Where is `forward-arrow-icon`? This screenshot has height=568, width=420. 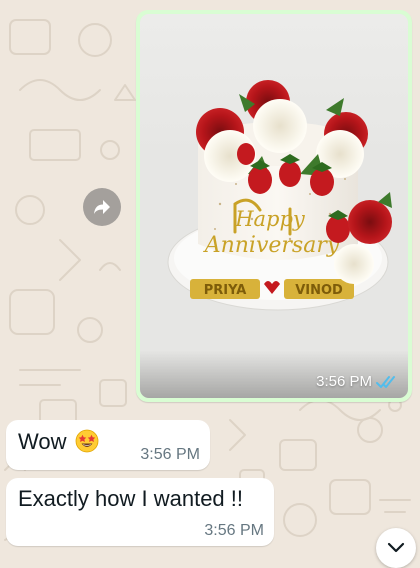 forward-arrow-icon is located at coordinates (102, 207).